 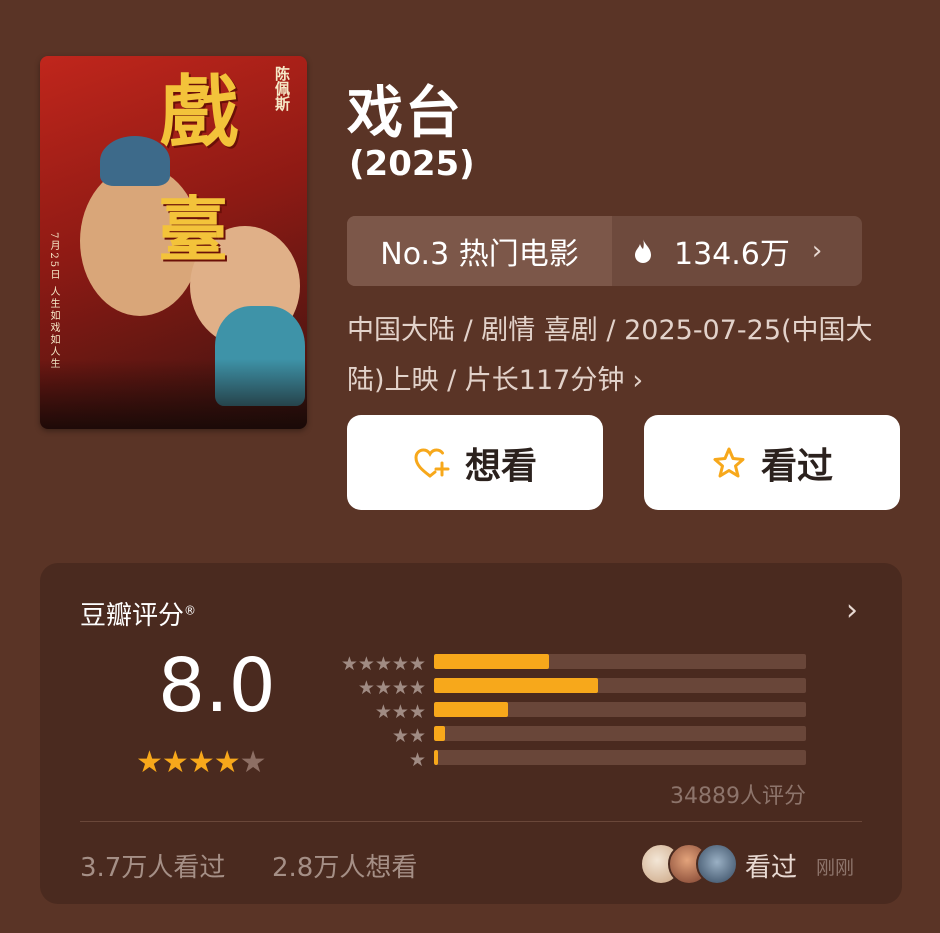 What do you see at coordinates (344, 865) in the screenshot?
I see `wished-count: 2.8万人想看` at bounding box center [344, 865].